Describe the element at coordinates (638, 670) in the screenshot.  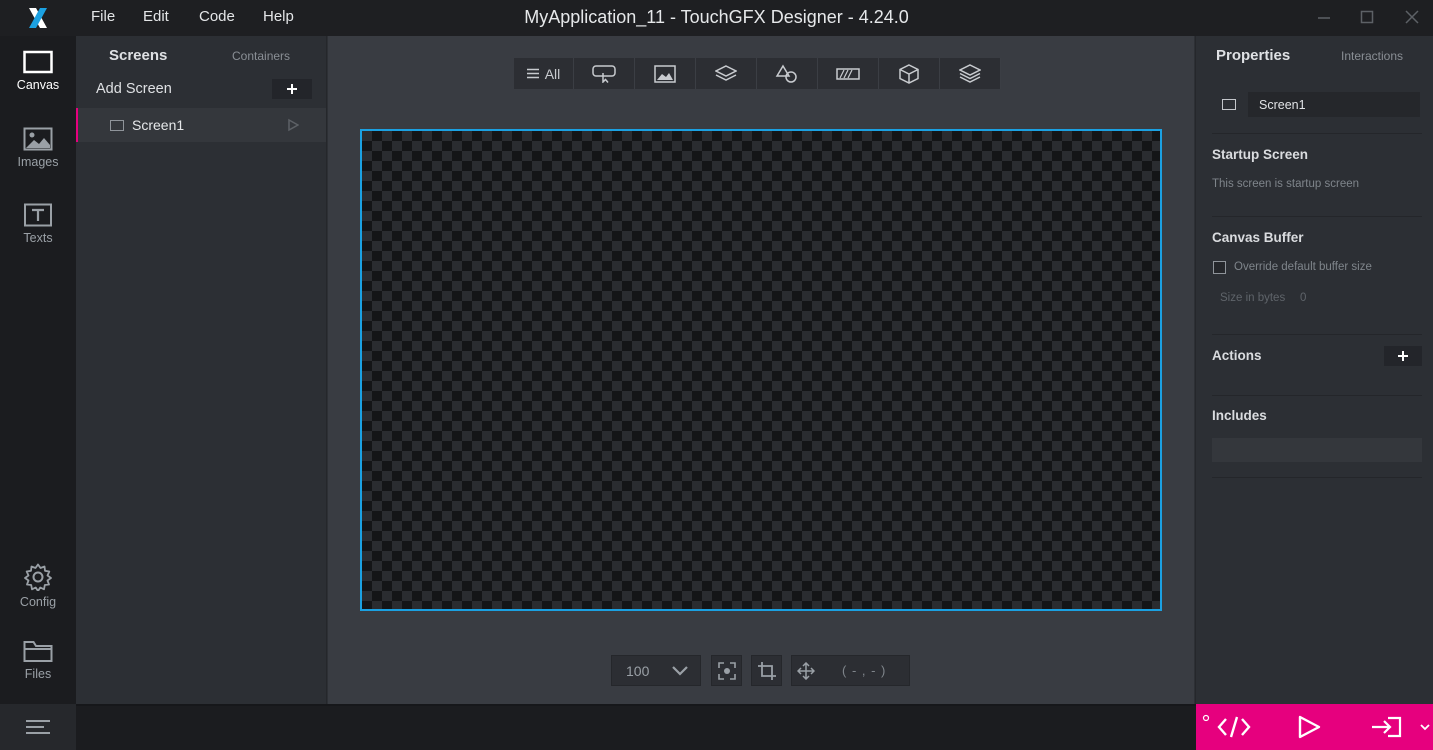
I see `zoom-value: 100` at that location.